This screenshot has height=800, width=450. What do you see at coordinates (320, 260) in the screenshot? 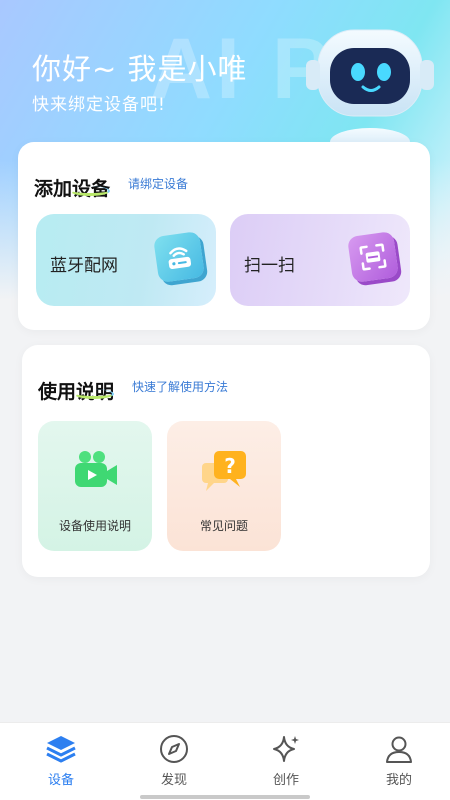
I see `scan-button: 扫一扫` at bounding box center [320, 260].